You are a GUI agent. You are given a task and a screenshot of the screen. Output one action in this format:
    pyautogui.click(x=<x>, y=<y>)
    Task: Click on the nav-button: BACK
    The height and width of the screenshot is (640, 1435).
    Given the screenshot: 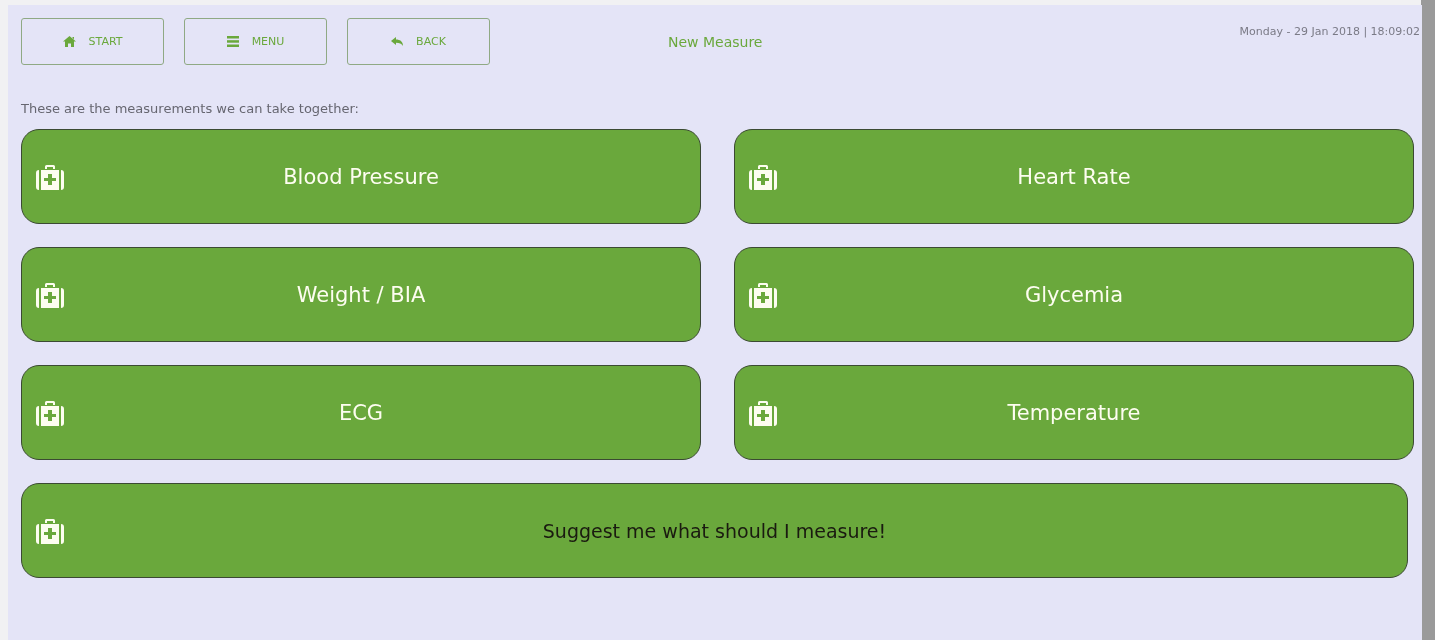 What is the action you would take?
    pyautogui.click(x=418, y=41)
    